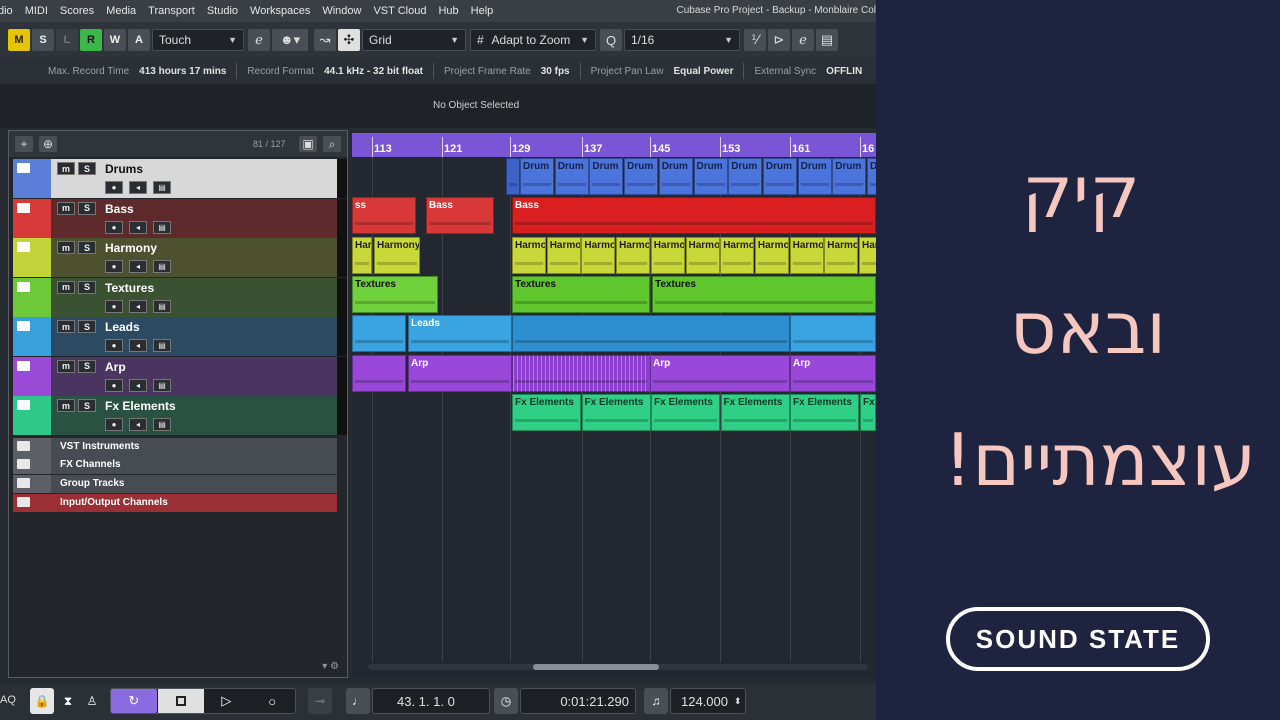 Image resolution: width=1280 pixels, height=720 pixels. Describe the element at coordinates (92, 483) in the screenshot. I see `folder-name: Group Tracks` at that location.